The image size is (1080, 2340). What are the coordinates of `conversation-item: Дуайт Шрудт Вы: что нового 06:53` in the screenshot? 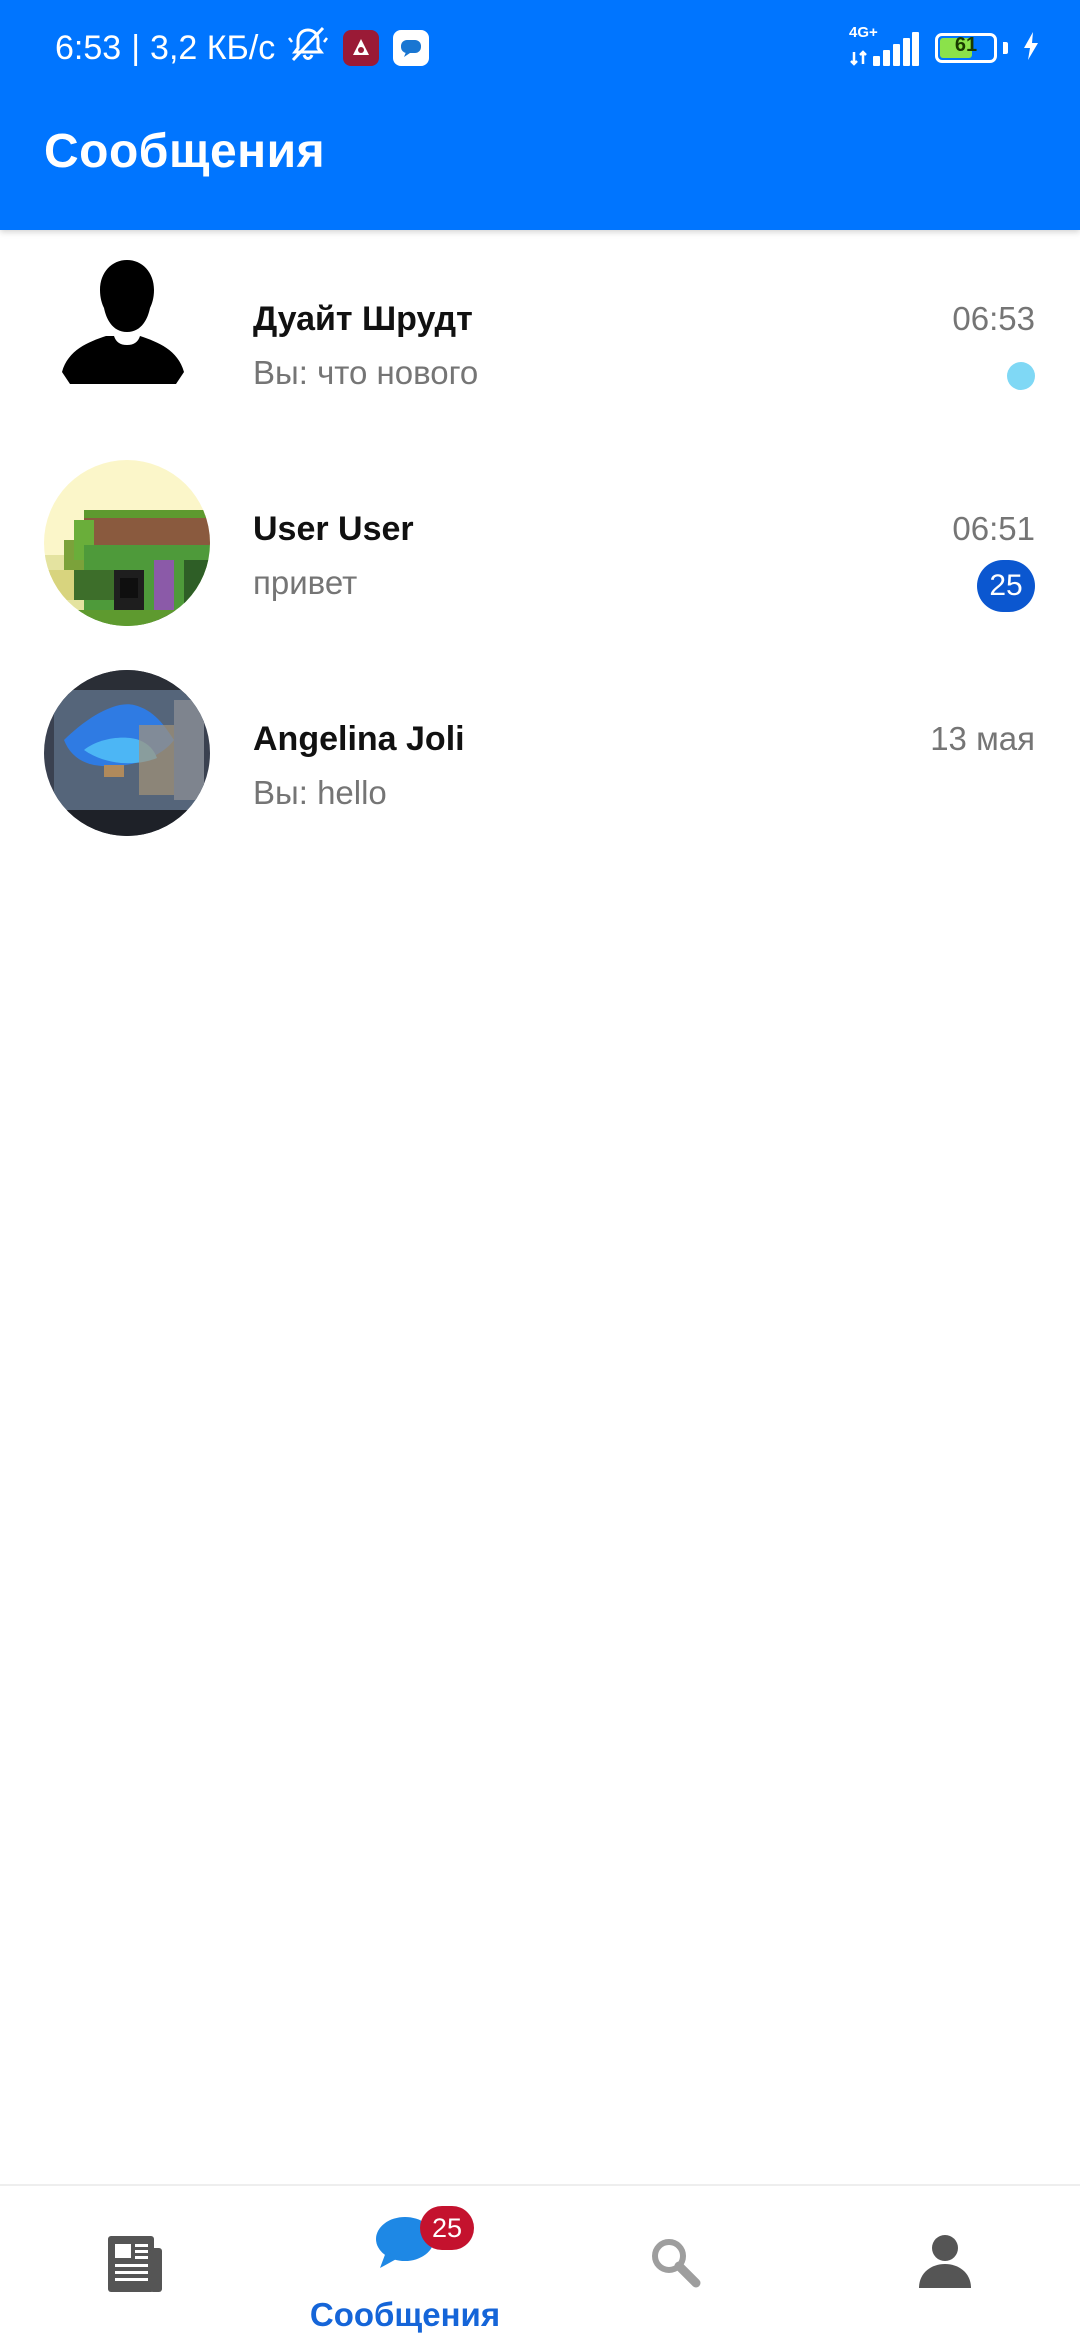 It's located at (540, 355).